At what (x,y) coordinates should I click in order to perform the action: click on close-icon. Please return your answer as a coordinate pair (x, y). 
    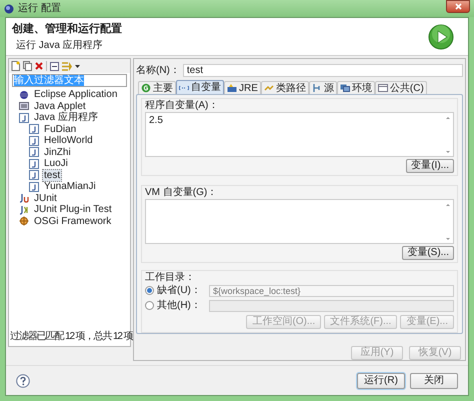
    Looking at the image, I should click on (458, 6).